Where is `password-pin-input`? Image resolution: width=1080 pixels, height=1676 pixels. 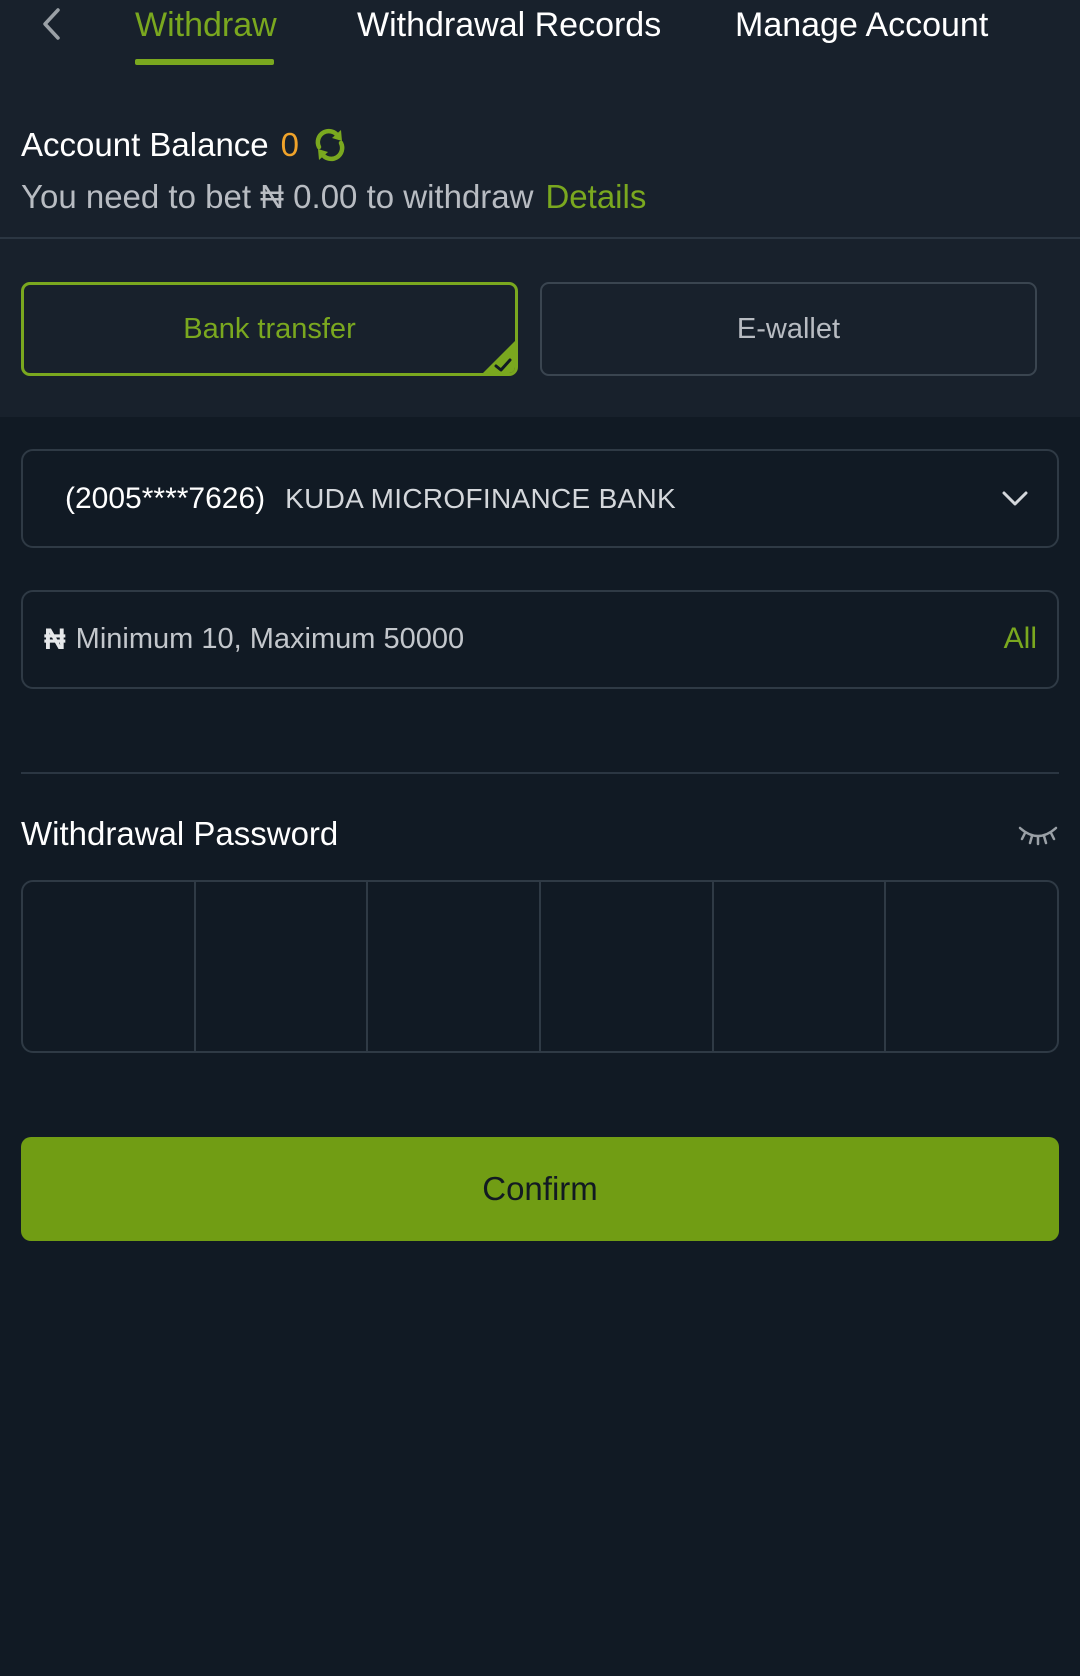
password-pin-input is located at coordinates (540, 966).